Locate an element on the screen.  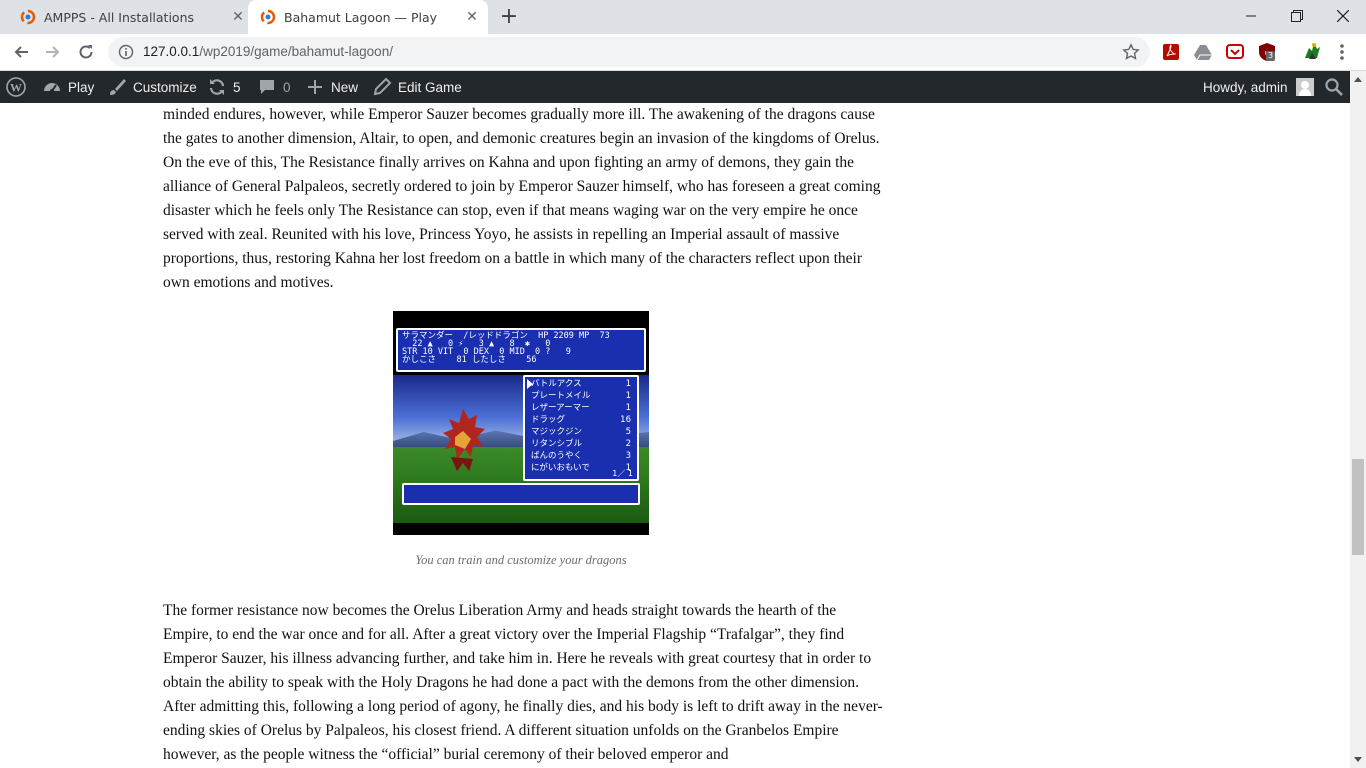
scroll-up-button is located at coordinates (1358, 79).